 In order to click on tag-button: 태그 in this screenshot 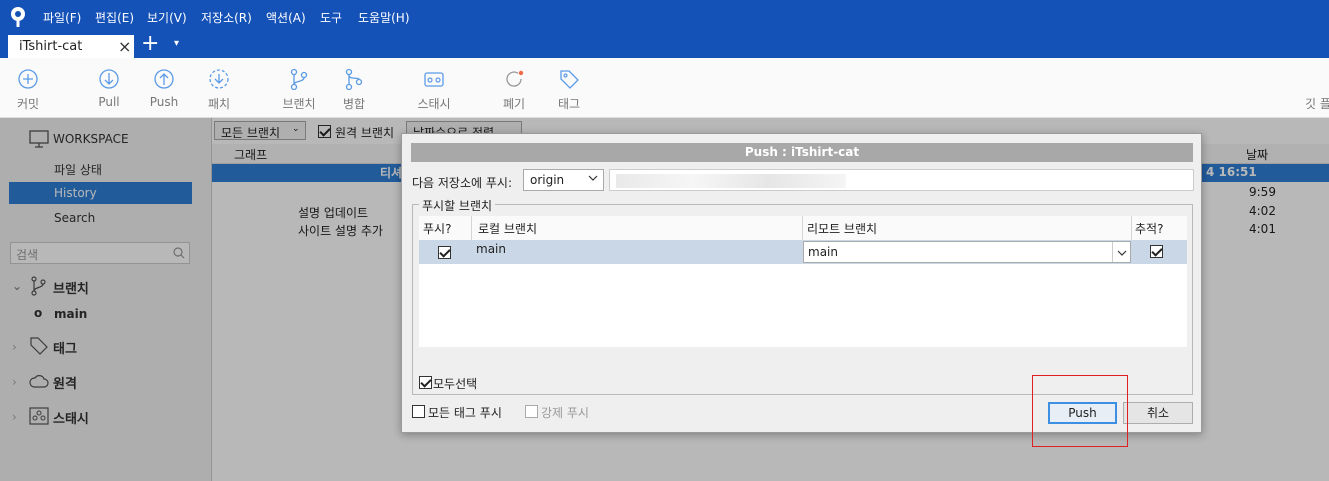, I will do `click(569, 88)`.